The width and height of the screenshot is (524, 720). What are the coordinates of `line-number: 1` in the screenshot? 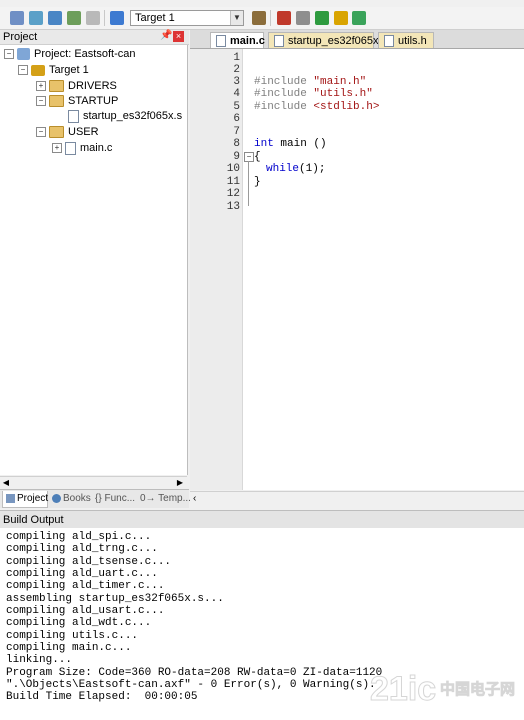 It's located at (236, 58).